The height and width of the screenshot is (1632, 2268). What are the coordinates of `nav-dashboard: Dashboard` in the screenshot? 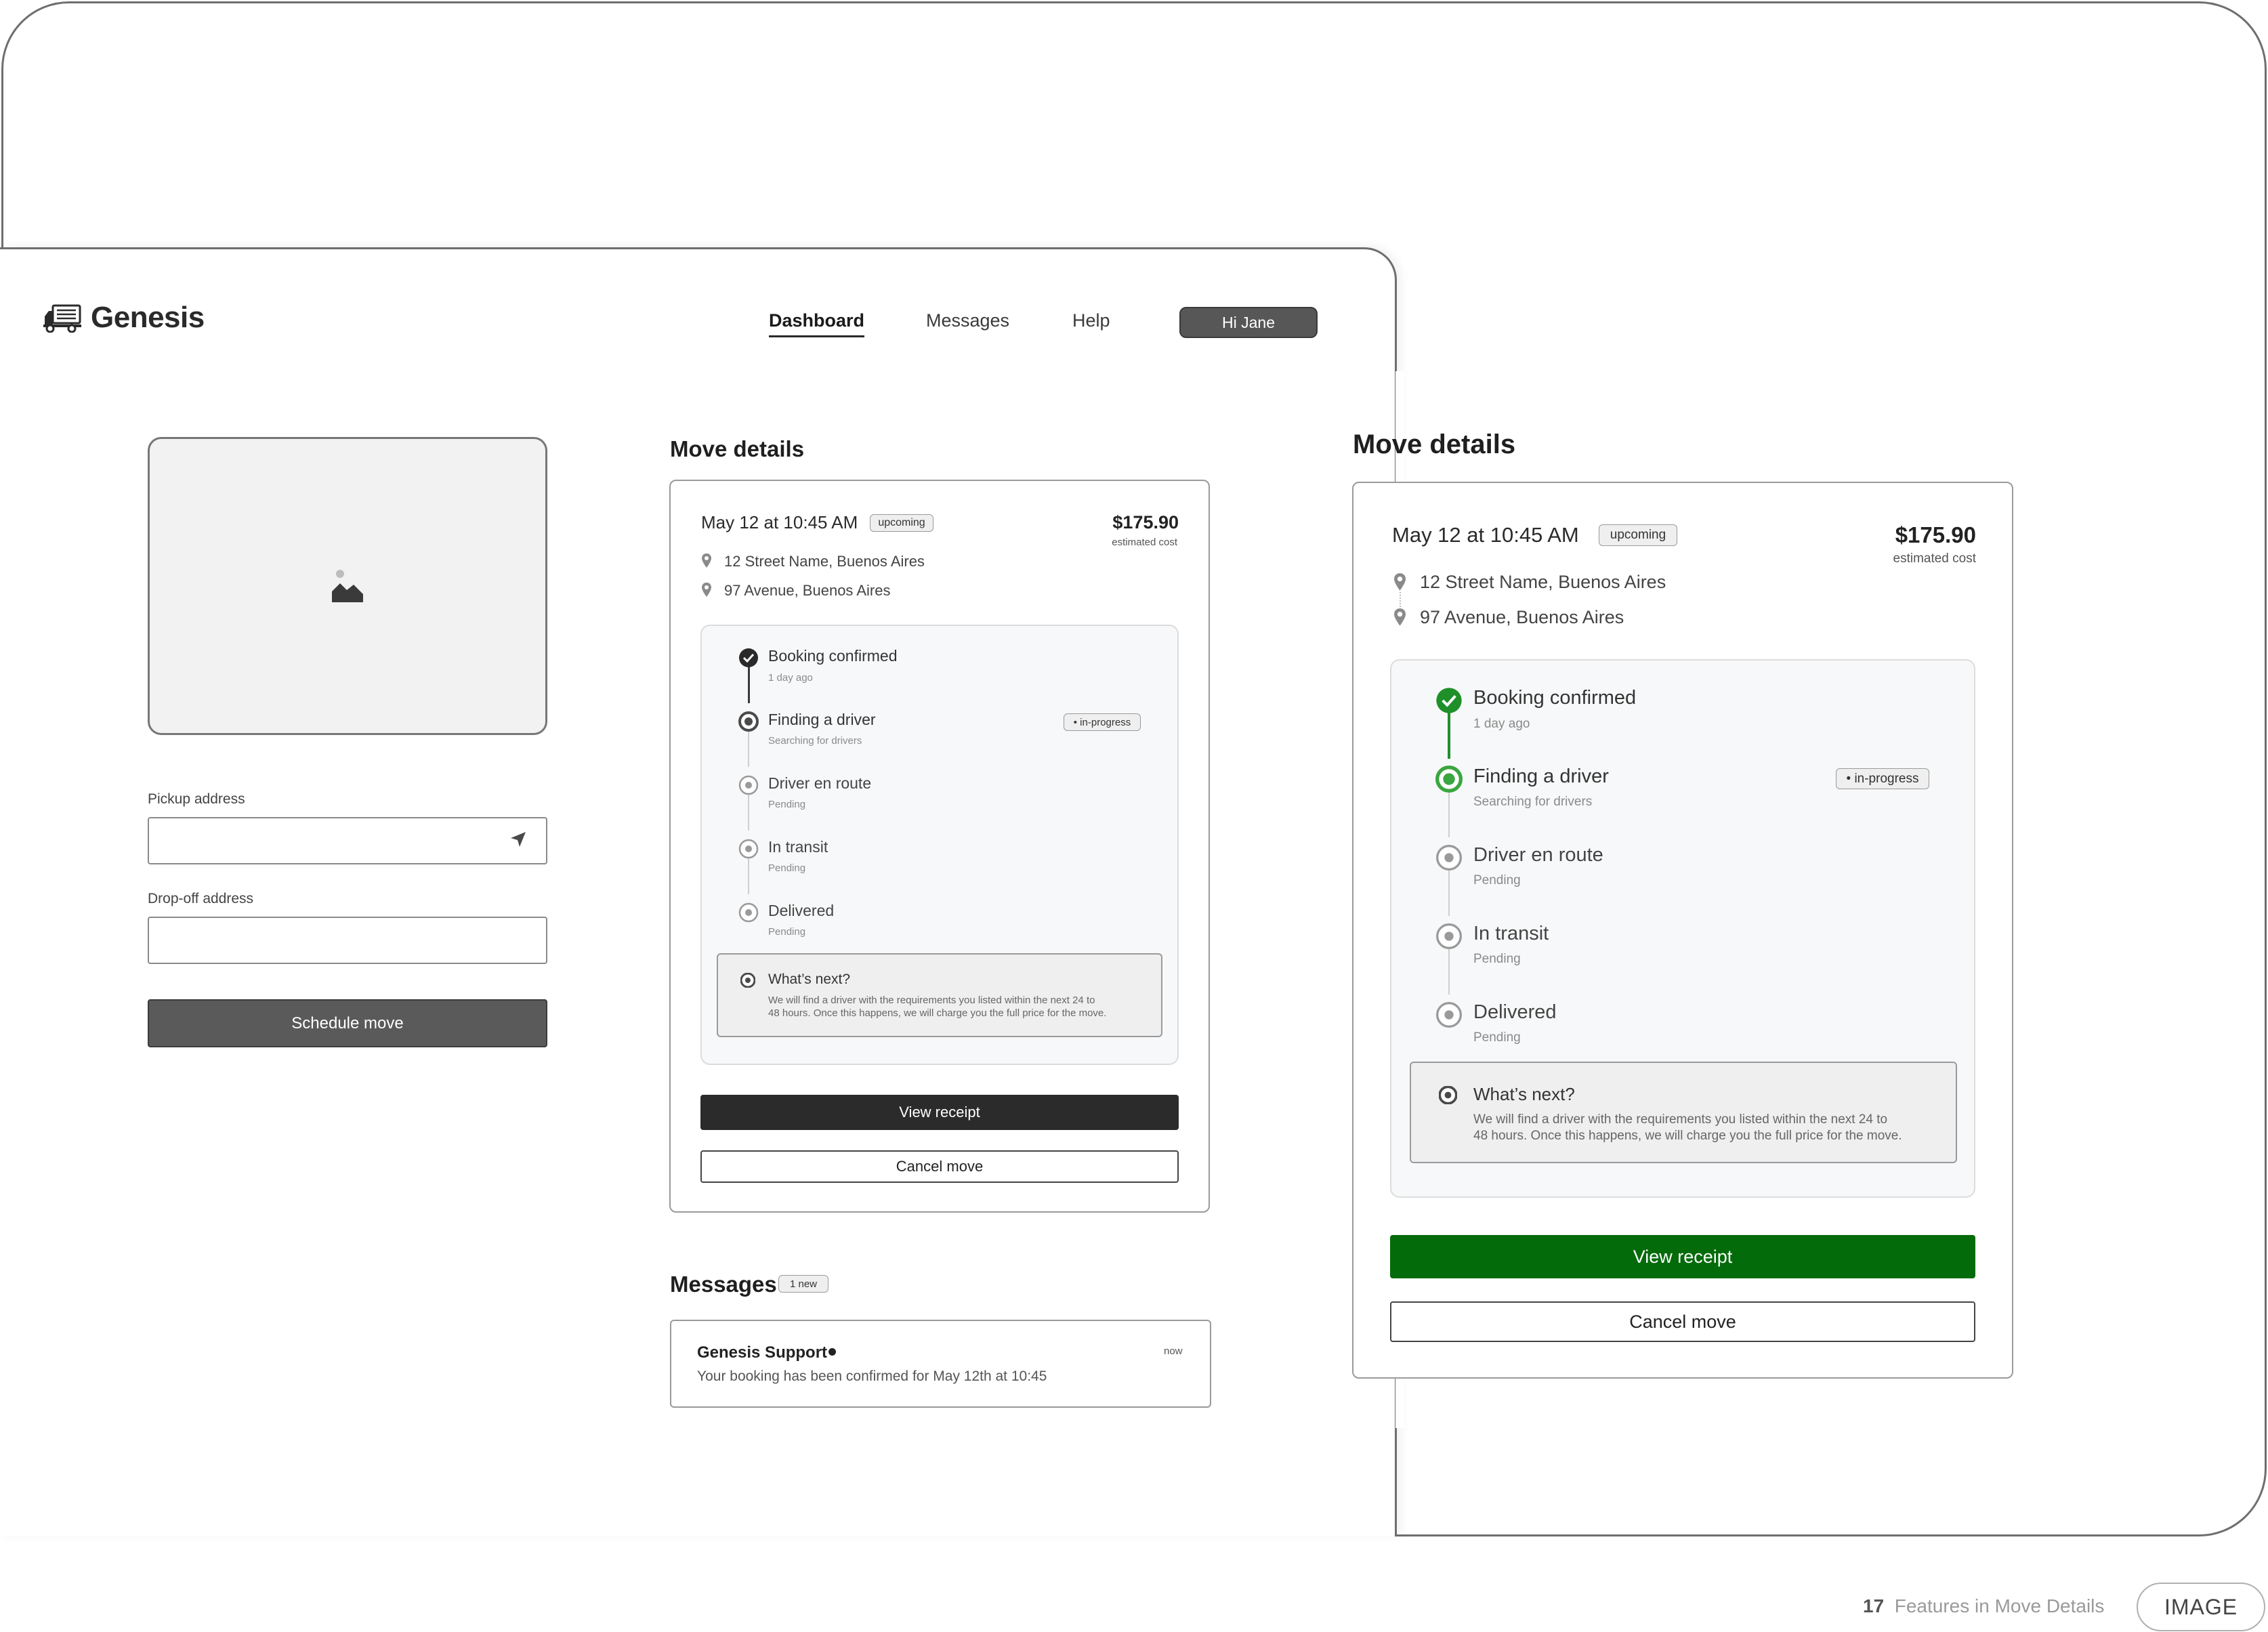 It's located at (817, 323).